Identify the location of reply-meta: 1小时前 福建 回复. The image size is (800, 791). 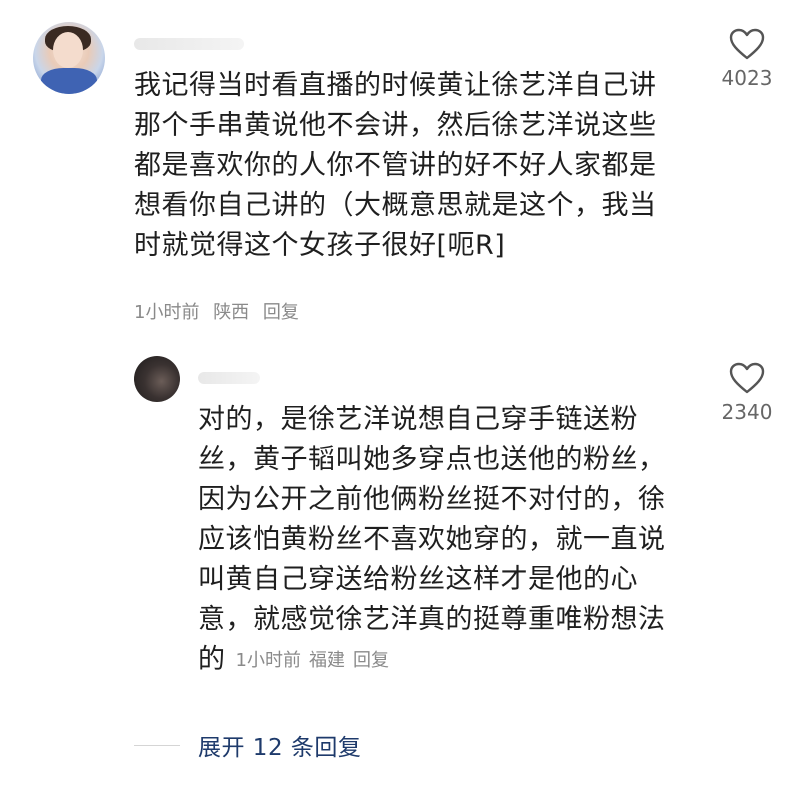
(312, 660).